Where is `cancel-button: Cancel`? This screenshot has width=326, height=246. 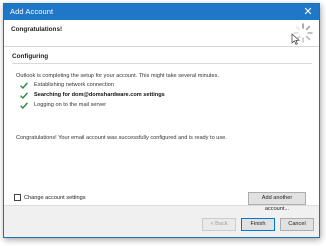 cancel-button: Cancel is located at coordinates (297, 224).